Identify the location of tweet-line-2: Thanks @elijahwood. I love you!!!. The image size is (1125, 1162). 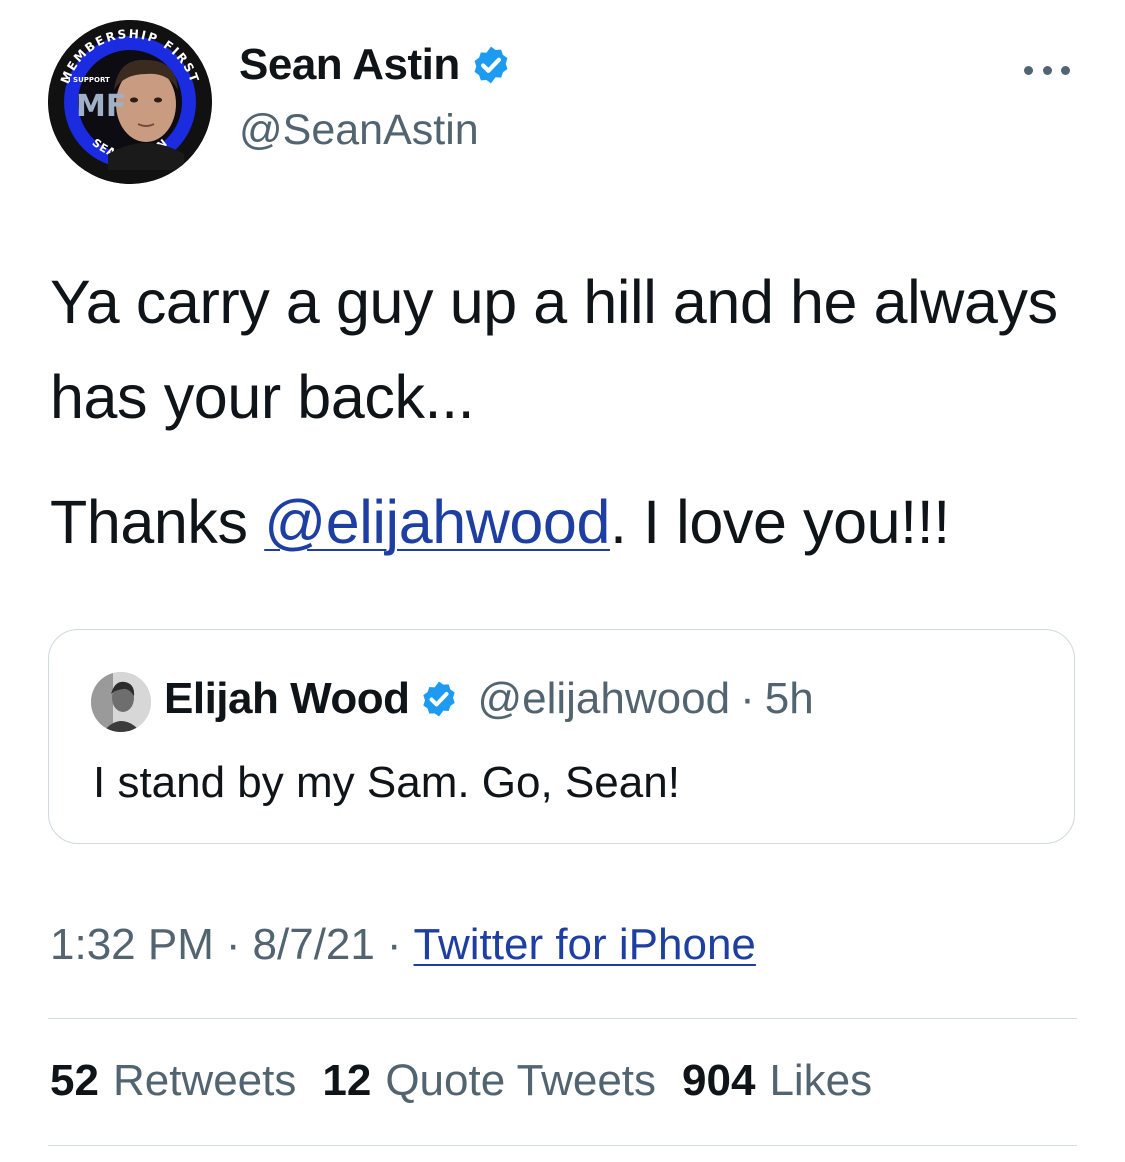
(565, 522).